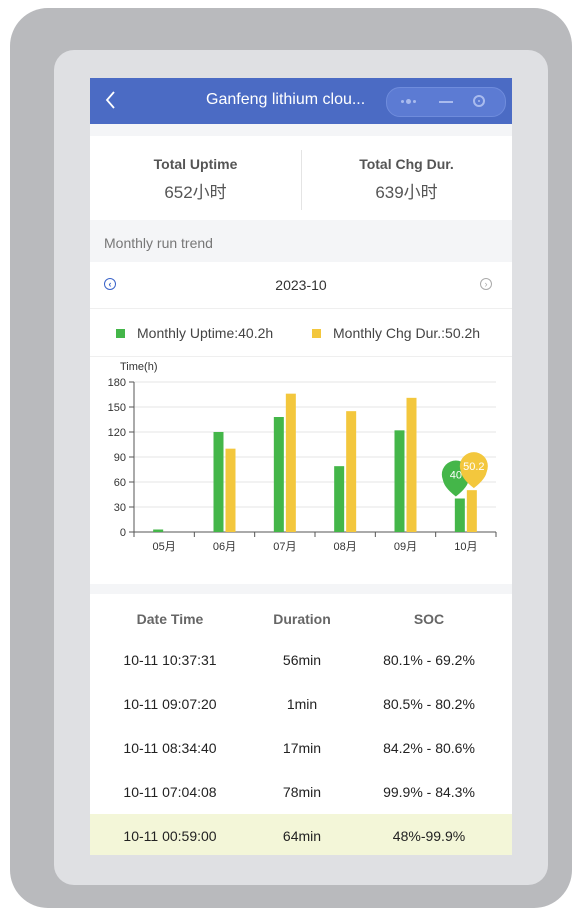 Image resolution: width=580 pixels, height=915 pixels. What do you see at coordinates (117, 408) in the screenshot?
I see `y-tick-label: 150` at bounding box center [117, 408].